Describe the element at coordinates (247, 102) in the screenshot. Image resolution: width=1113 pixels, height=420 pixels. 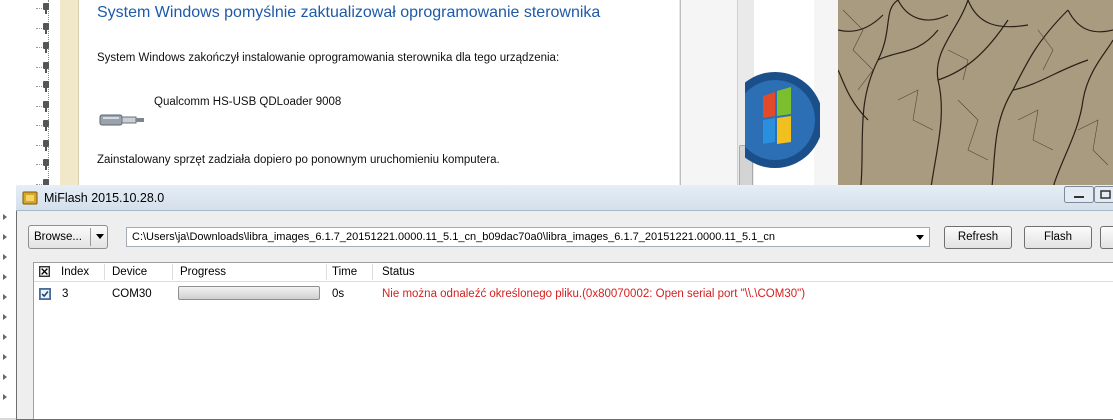
I see `device-name: Qualcomm HS-USB QDLoader 9008` at that location.